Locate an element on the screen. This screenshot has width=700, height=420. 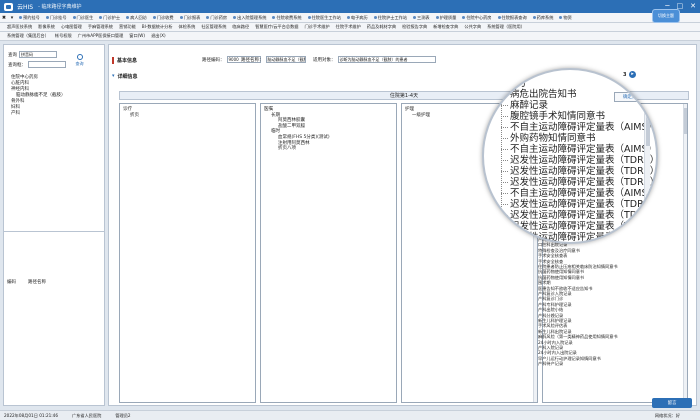
records-scrollbar is located at coordinates (685, 253).